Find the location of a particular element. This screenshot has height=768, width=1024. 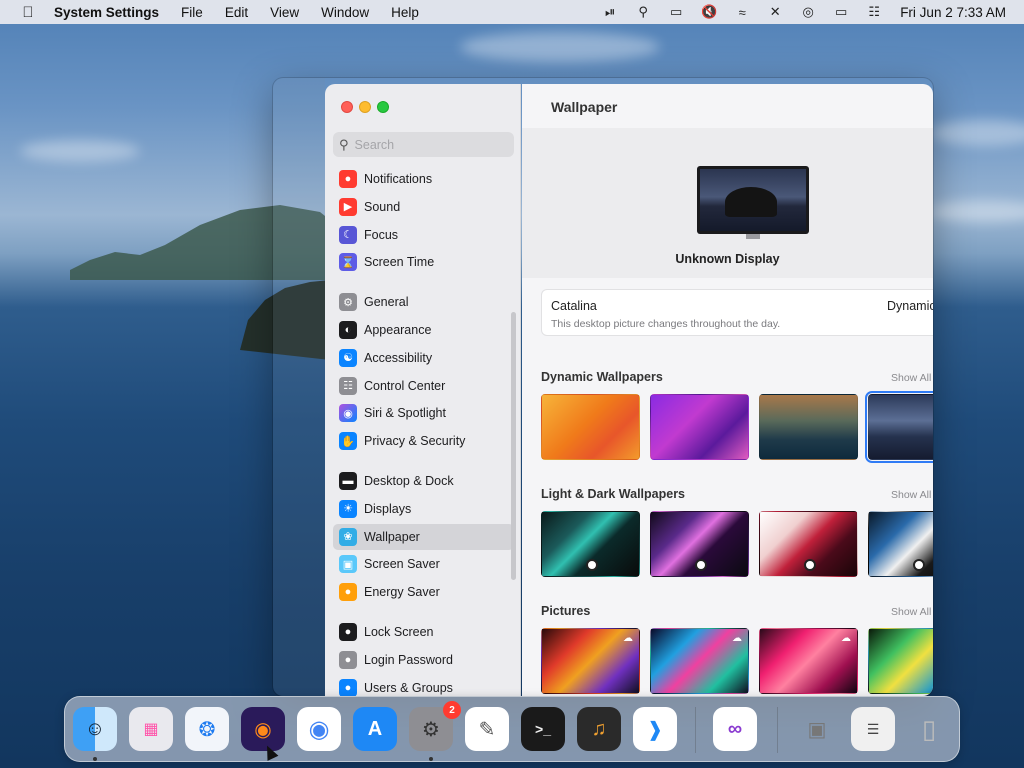

preview-icon: ▣ is located at coordinates (817, 729).